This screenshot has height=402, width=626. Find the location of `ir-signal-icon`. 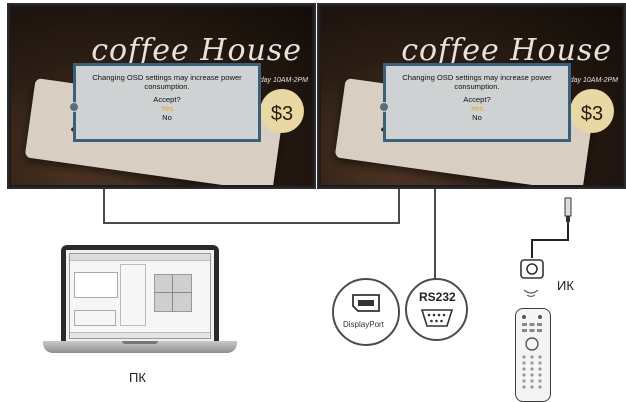

ir-signal-icon is located at coordinates (531, 293).